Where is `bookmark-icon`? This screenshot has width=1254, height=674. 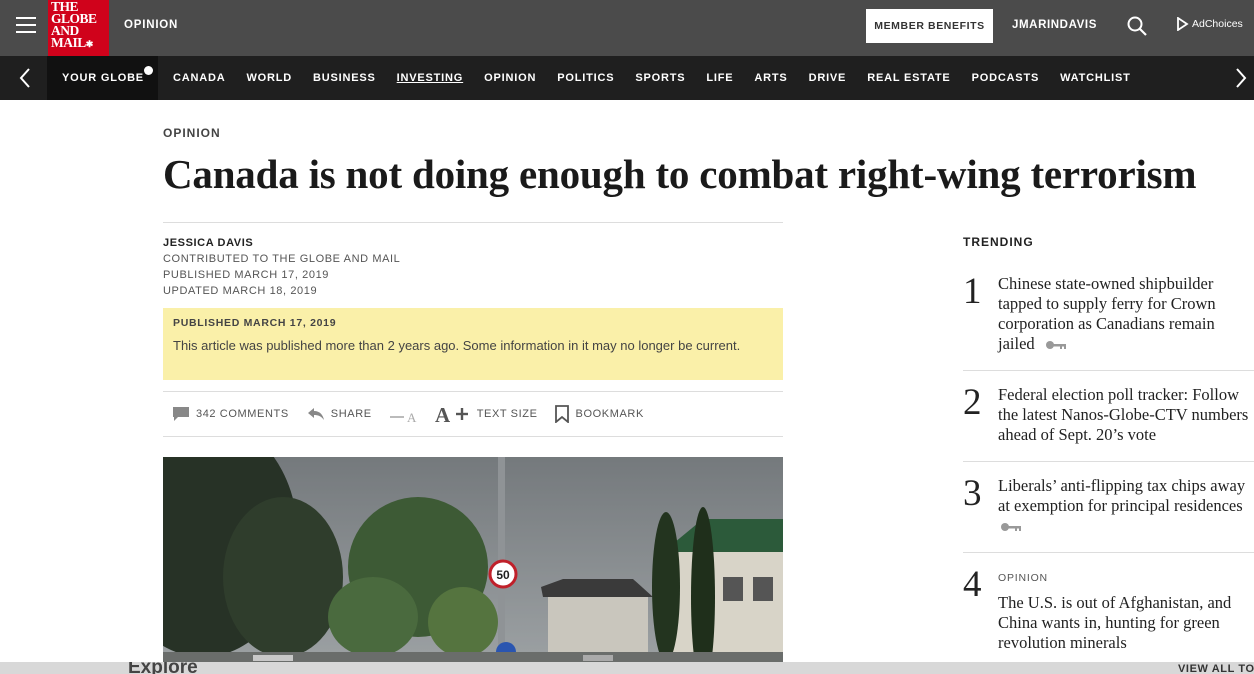 bookmark-icon is located at coordinates (561, 414).